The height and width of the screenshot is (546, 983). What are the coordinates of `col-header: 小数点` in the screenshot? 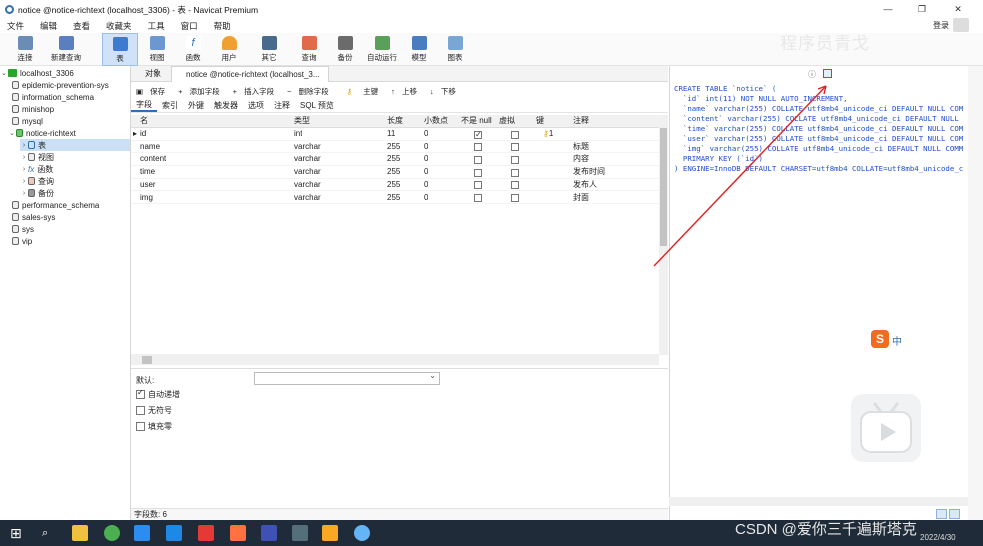 It's located at (436, 121).